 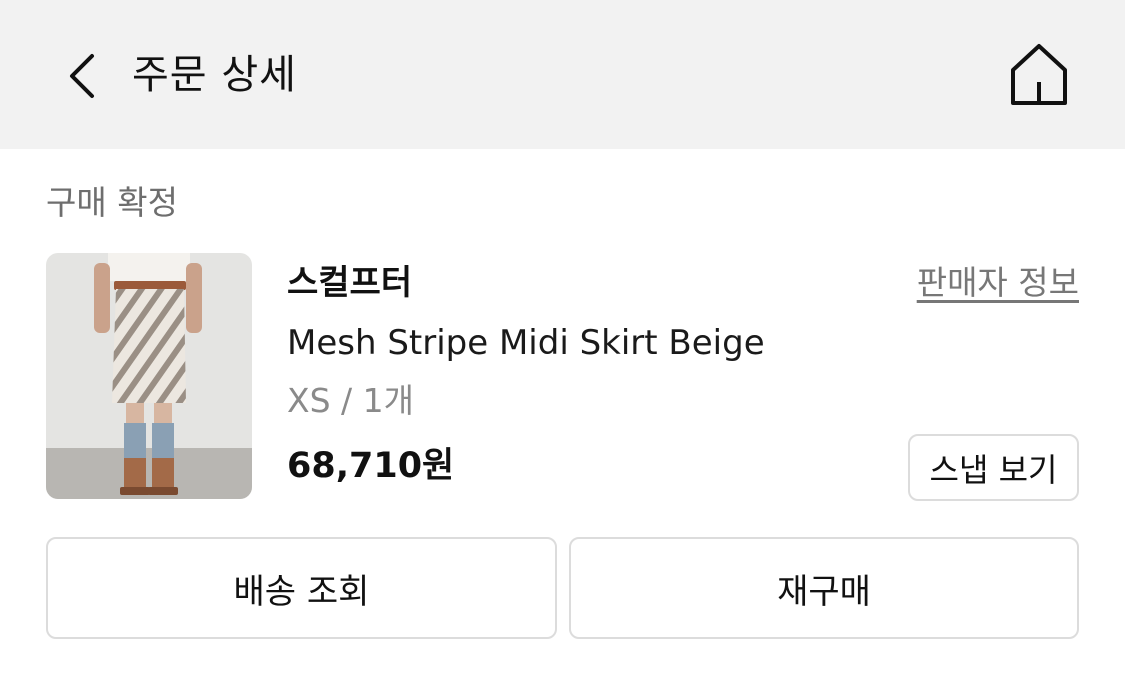 I want to click on reorder-button: 재구매, so click(x=824, y=588).